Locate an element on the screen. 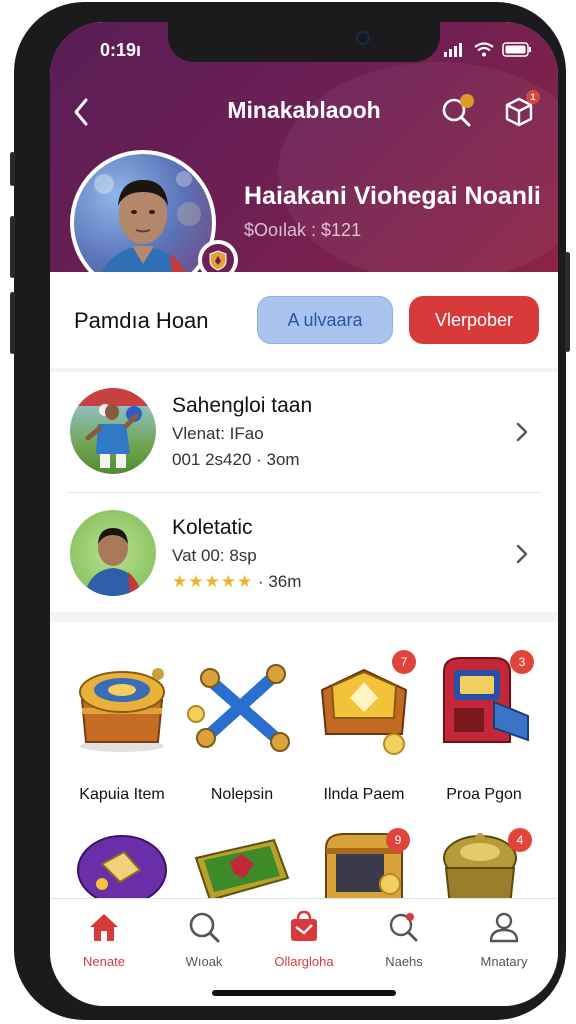 This screenshot has width=576, height=1024. chevron-left-icon is located at coordinates (81, 112).